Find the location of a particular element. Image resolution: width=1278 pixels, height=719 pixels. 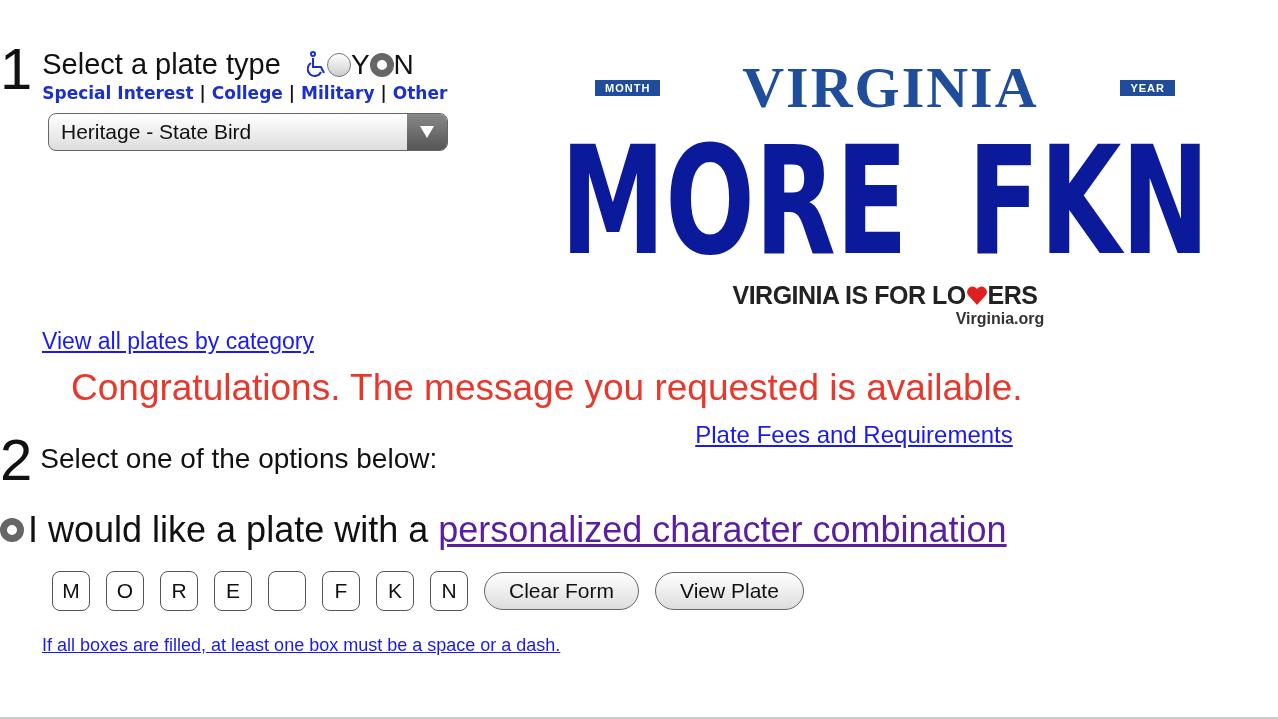

year-label: YEAR is located at coordinates (1147, 87).